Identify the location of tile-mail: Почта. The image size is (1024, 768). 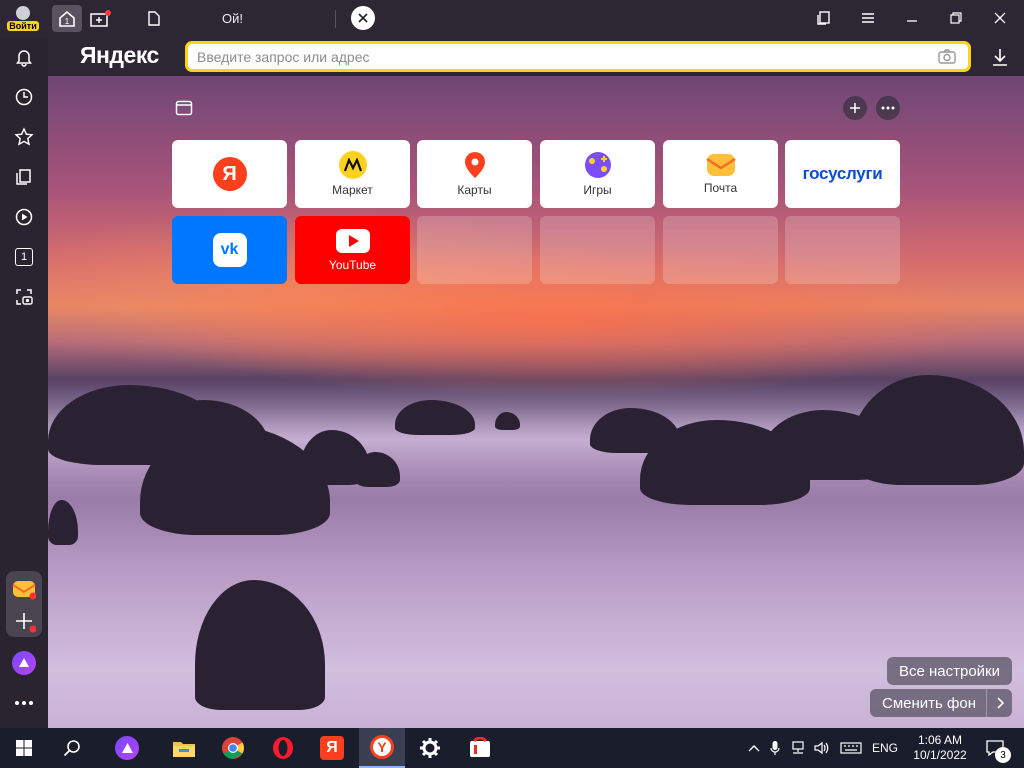
(720, 174).